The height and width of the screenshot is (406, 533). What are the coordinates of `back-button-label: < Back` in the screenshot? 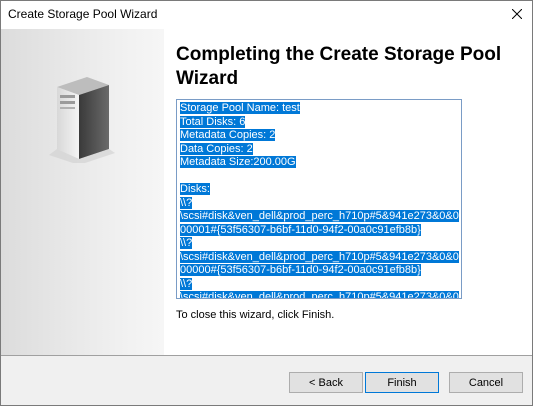 It's located at (326, 382).